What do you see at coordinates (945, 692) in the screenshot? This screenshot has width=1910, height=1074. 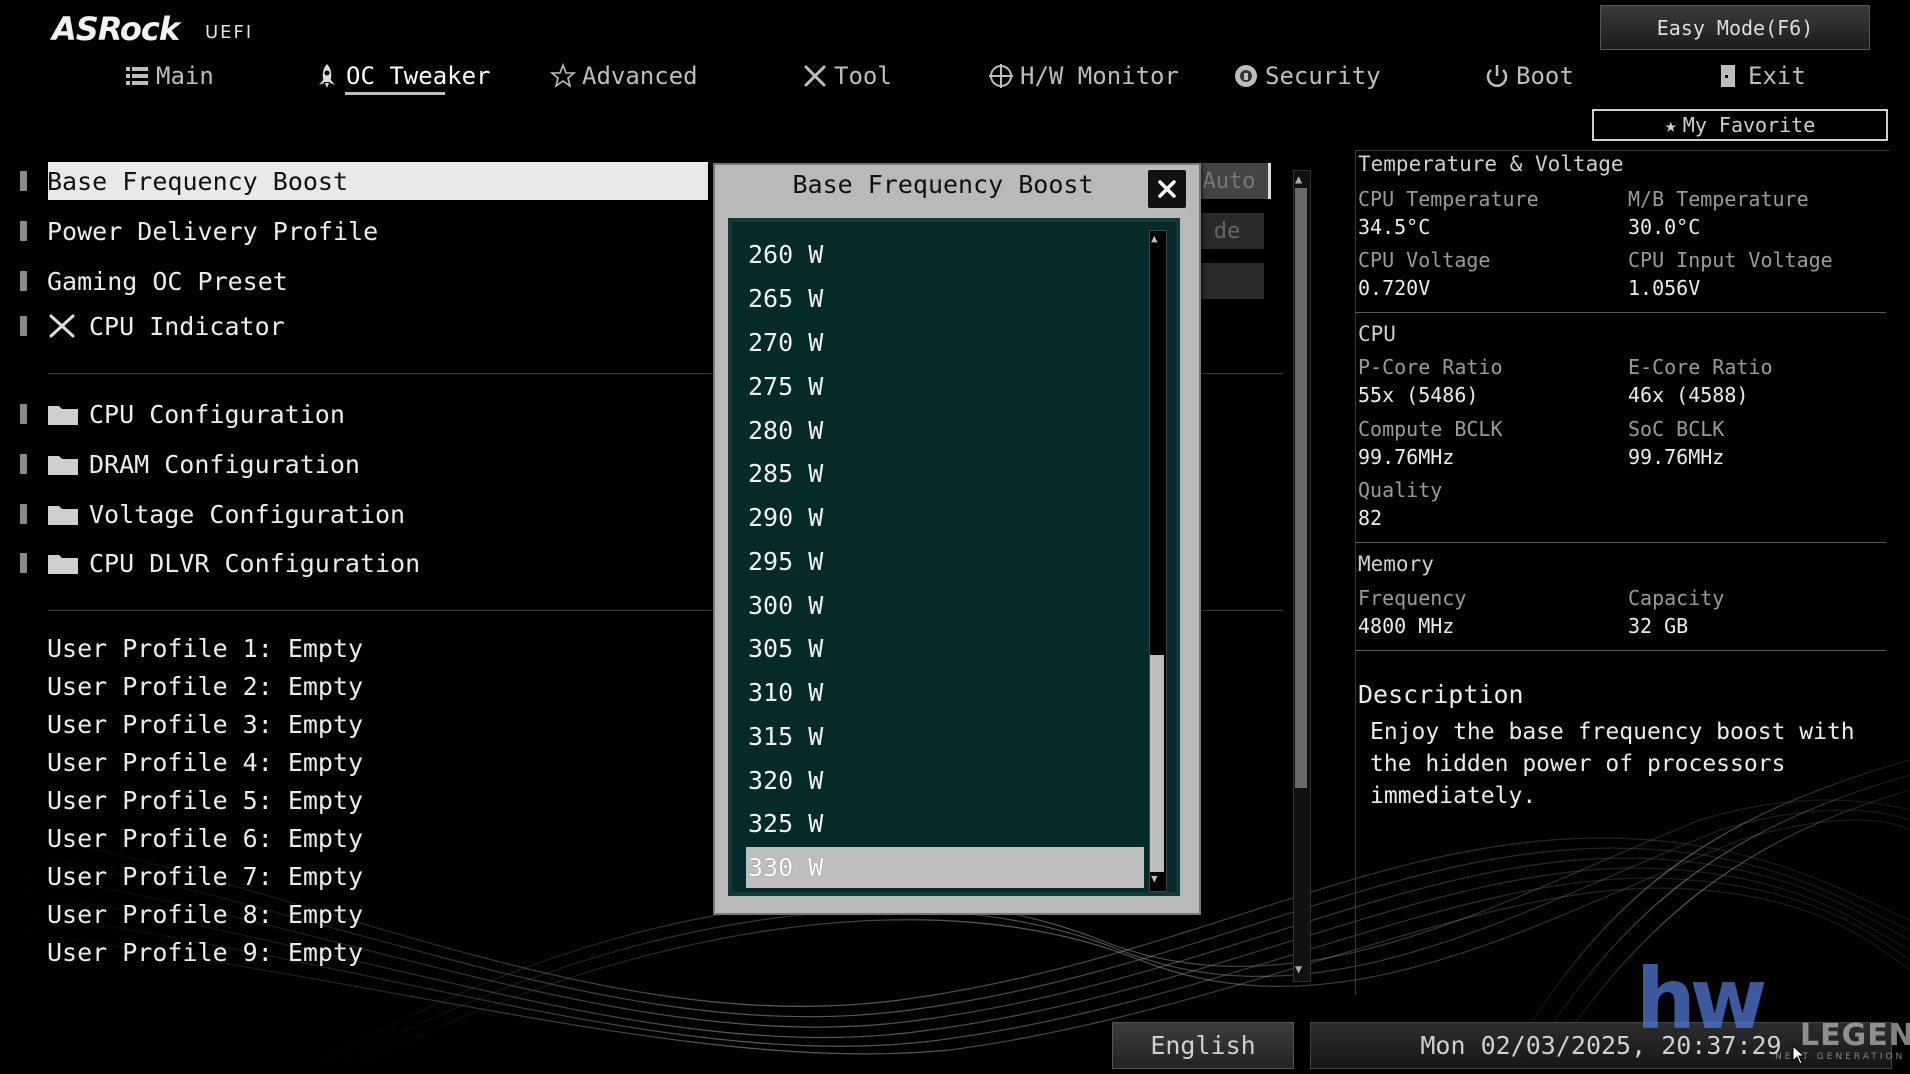 I see `option-item: 310 W` at bounding box center [945, 692].